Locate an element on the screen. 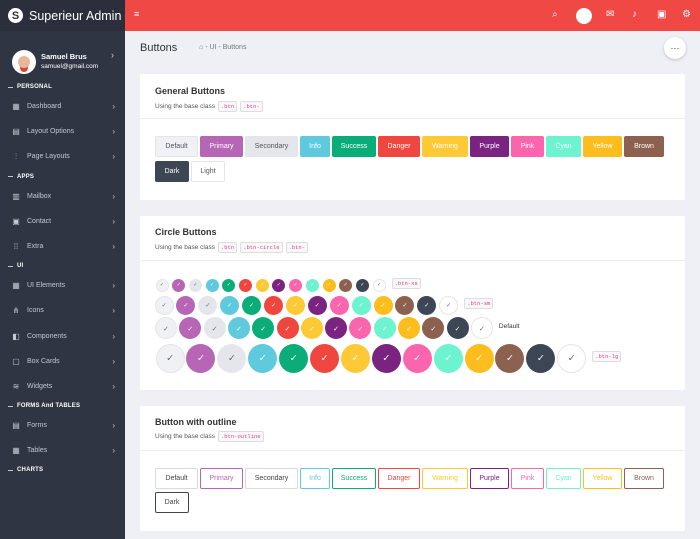 The image size is (700, 539). sidebar-item-icons: ⋔ Icons › is located at coordinates (62, 310).